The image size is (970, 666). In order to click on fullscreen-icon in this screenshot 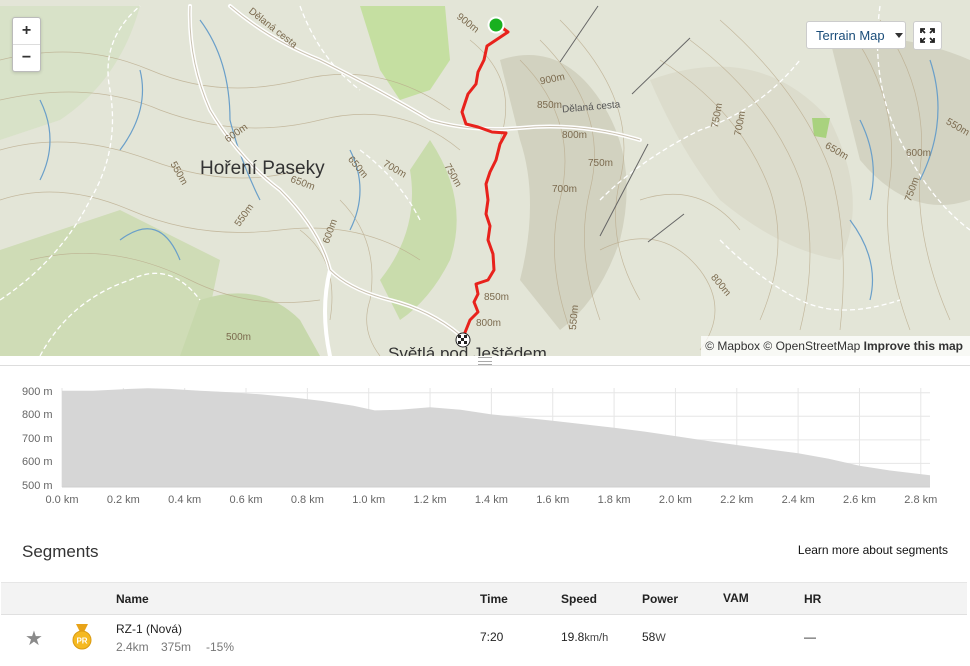, I will do `click(927, 35)`.